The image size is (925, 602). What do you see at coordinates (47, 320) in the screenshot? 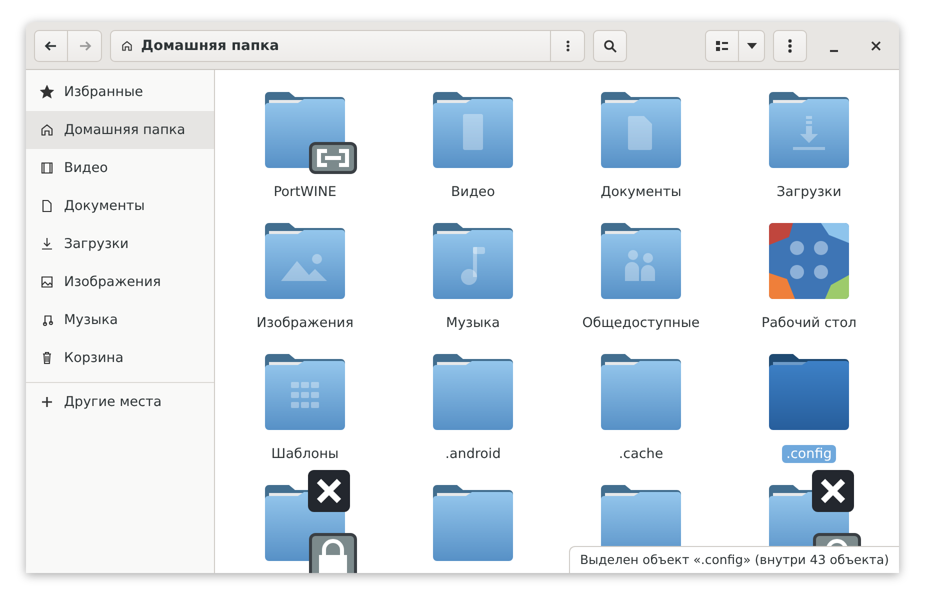
I see `music-icon` at bounding box center [47, 320].